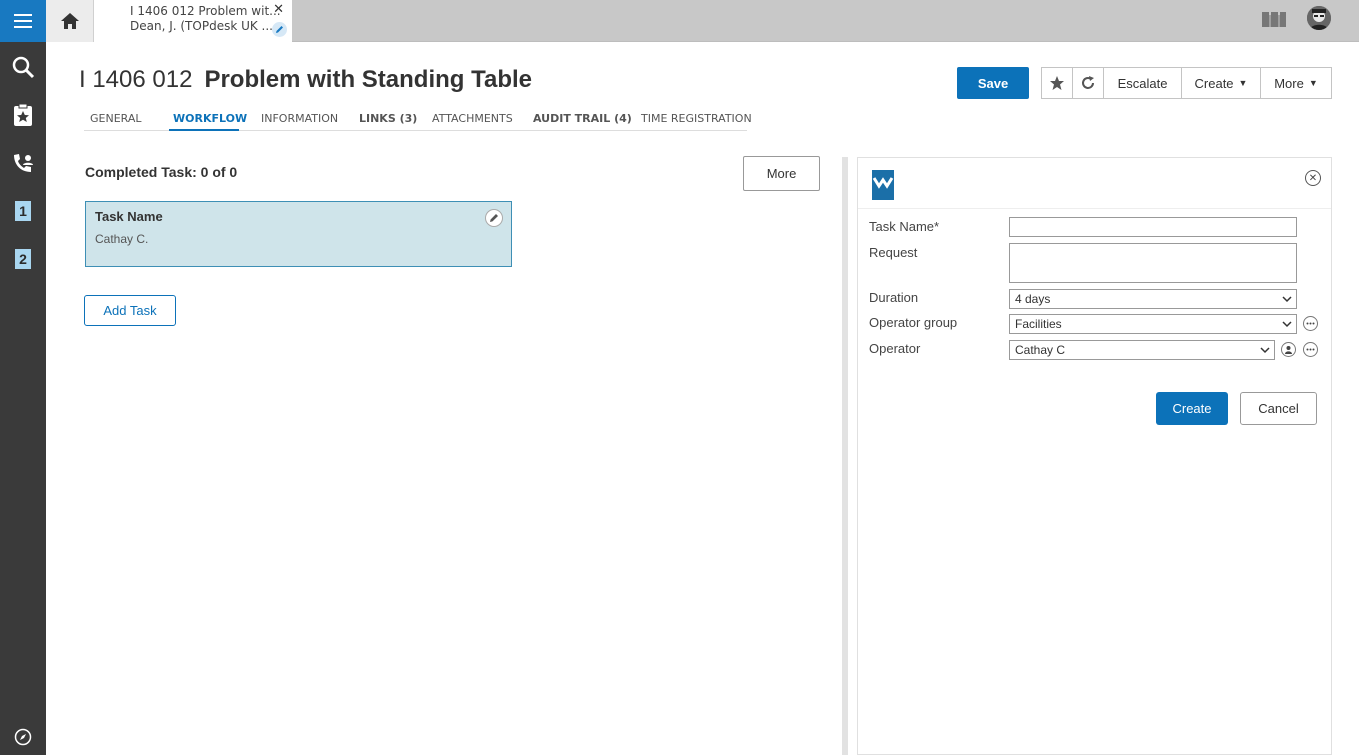  Describe the element at coordinates (993, 83) in the screenshot. I see `save-button: Save` at that location.